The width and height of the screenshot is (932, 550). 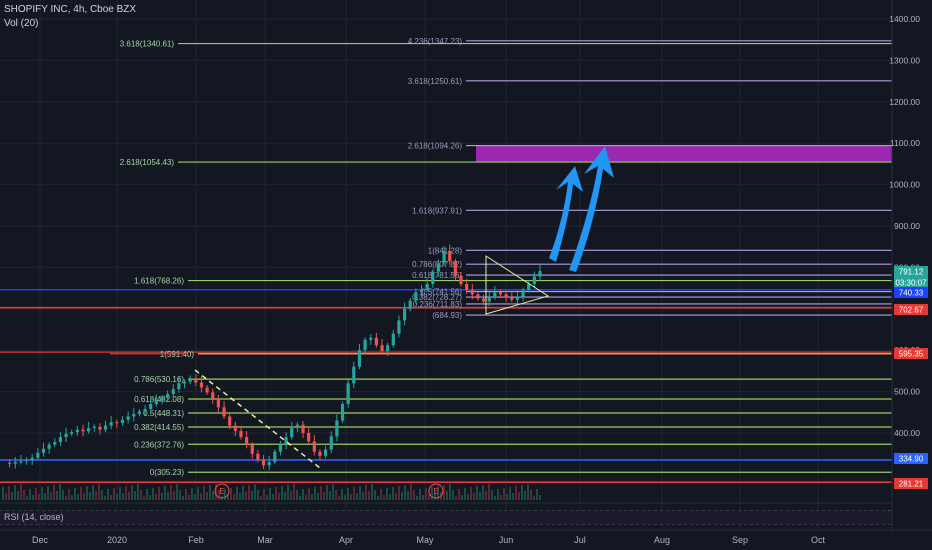 I want to click on time-axis-tick: Mar, so click(x=265, y=540).